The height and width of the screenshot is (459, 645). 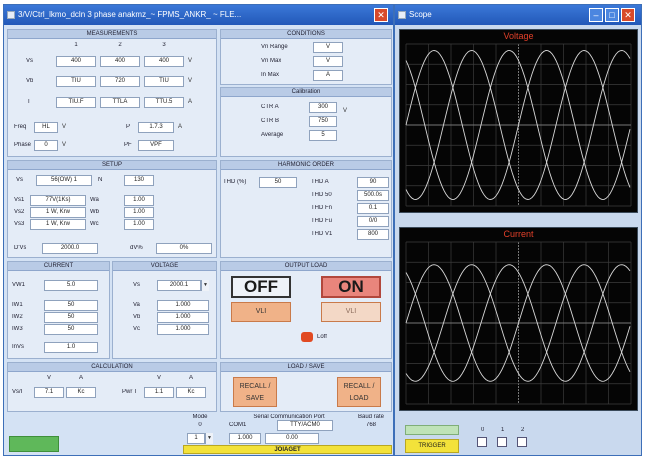 What do you see at coordinates (139, 200) in the screenshot?
I see `setup-row1-val2: 1.00` at bounding box center [139, 200].